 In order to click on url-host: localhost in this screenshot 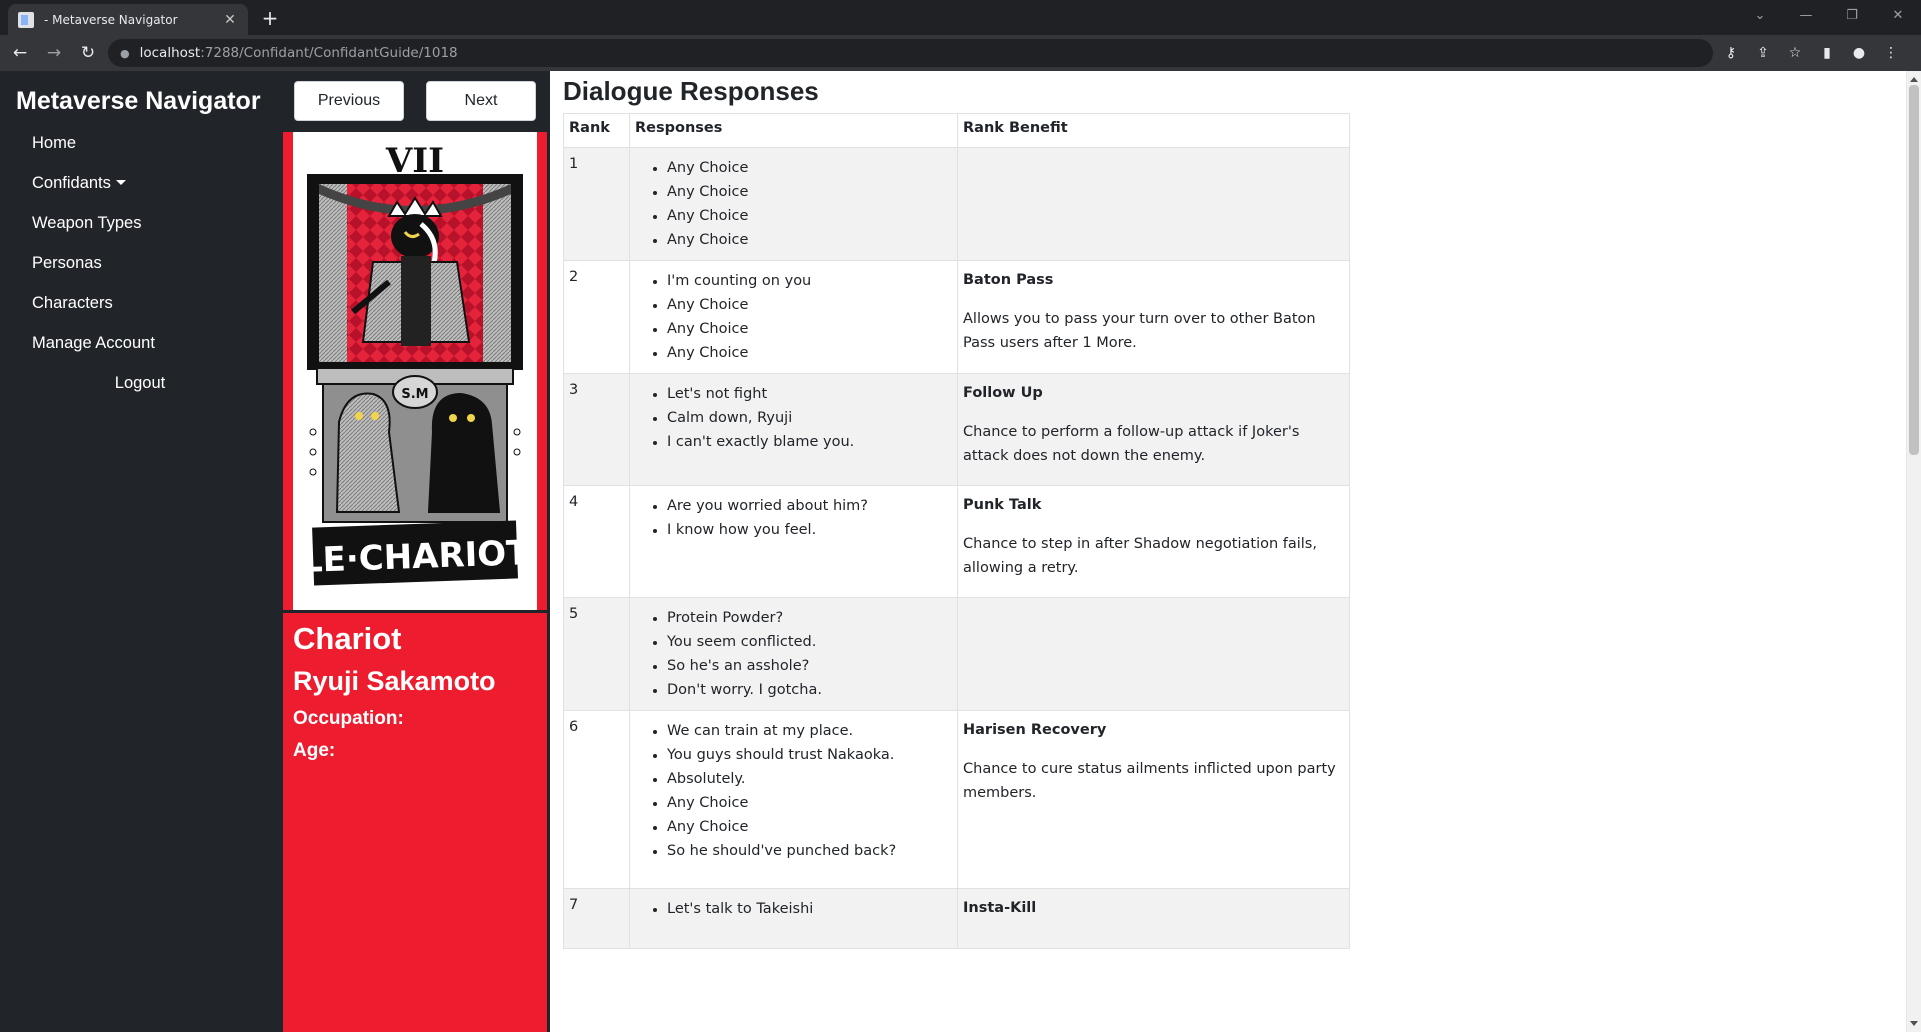, I will do `click(170, 53)`.